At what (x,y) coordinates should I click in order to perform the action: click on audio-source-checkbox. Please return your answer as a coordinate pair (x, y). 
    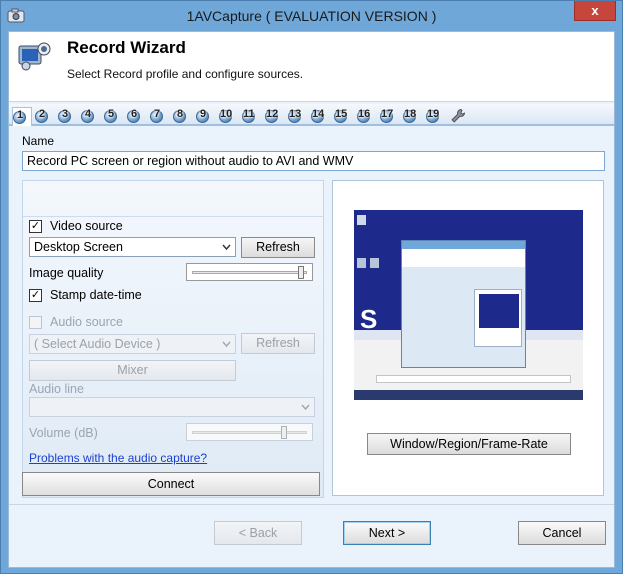
    Looking at the image, I should click on (35, 322).